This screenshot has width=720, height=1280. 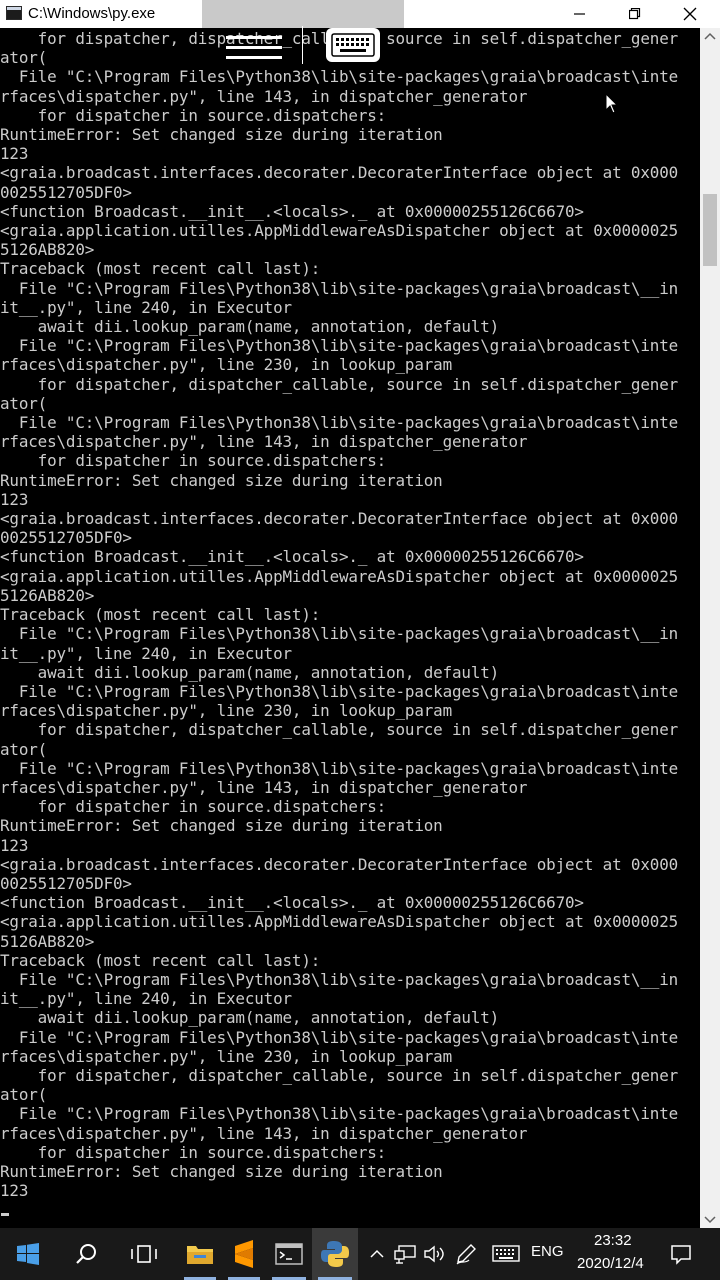 I want to click on restore-icon, so click(x=635, y=14).